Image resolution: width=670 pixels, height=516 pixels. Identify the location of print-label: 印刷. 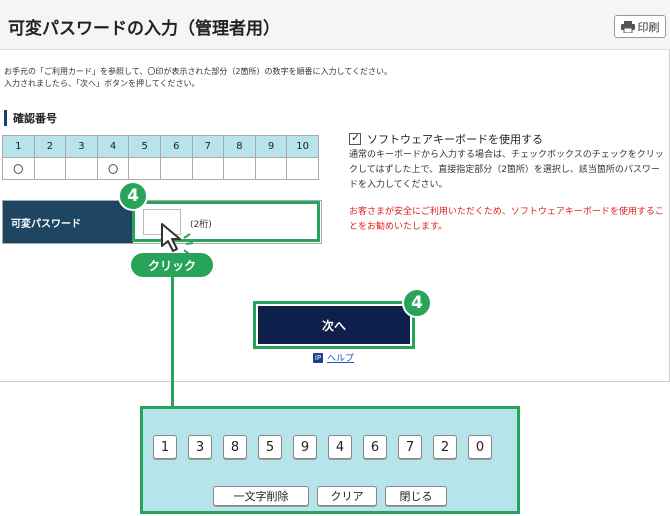
(648, 27).